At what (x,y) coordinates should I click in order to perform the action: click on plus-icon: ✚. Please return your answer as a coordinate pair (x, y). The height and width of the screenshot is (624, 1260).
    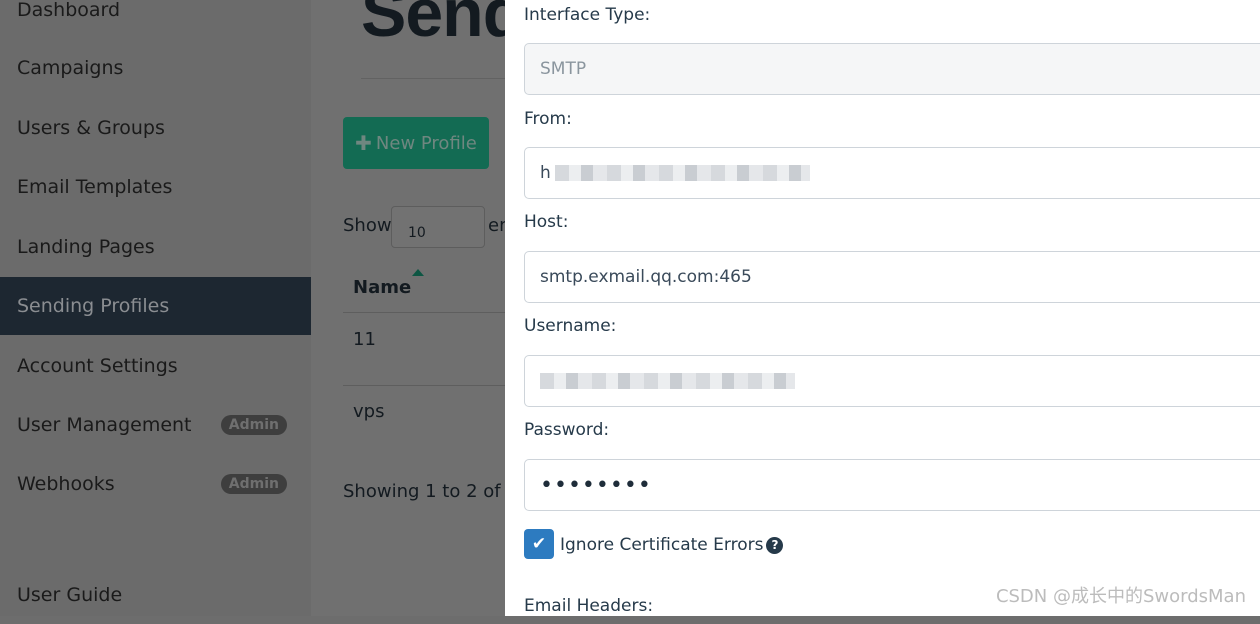
    Looking at the image, I should click on (363, 143).